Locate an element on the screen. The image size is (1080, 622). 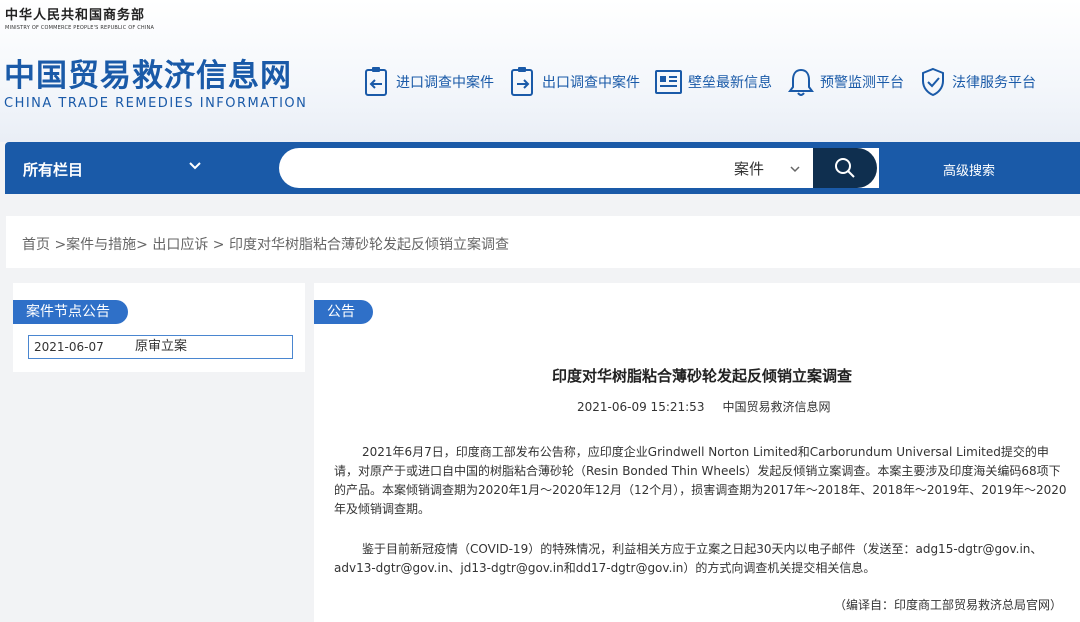
nav-legal-platform-label: 法律服务平台 is located at coordinates (994, 83).